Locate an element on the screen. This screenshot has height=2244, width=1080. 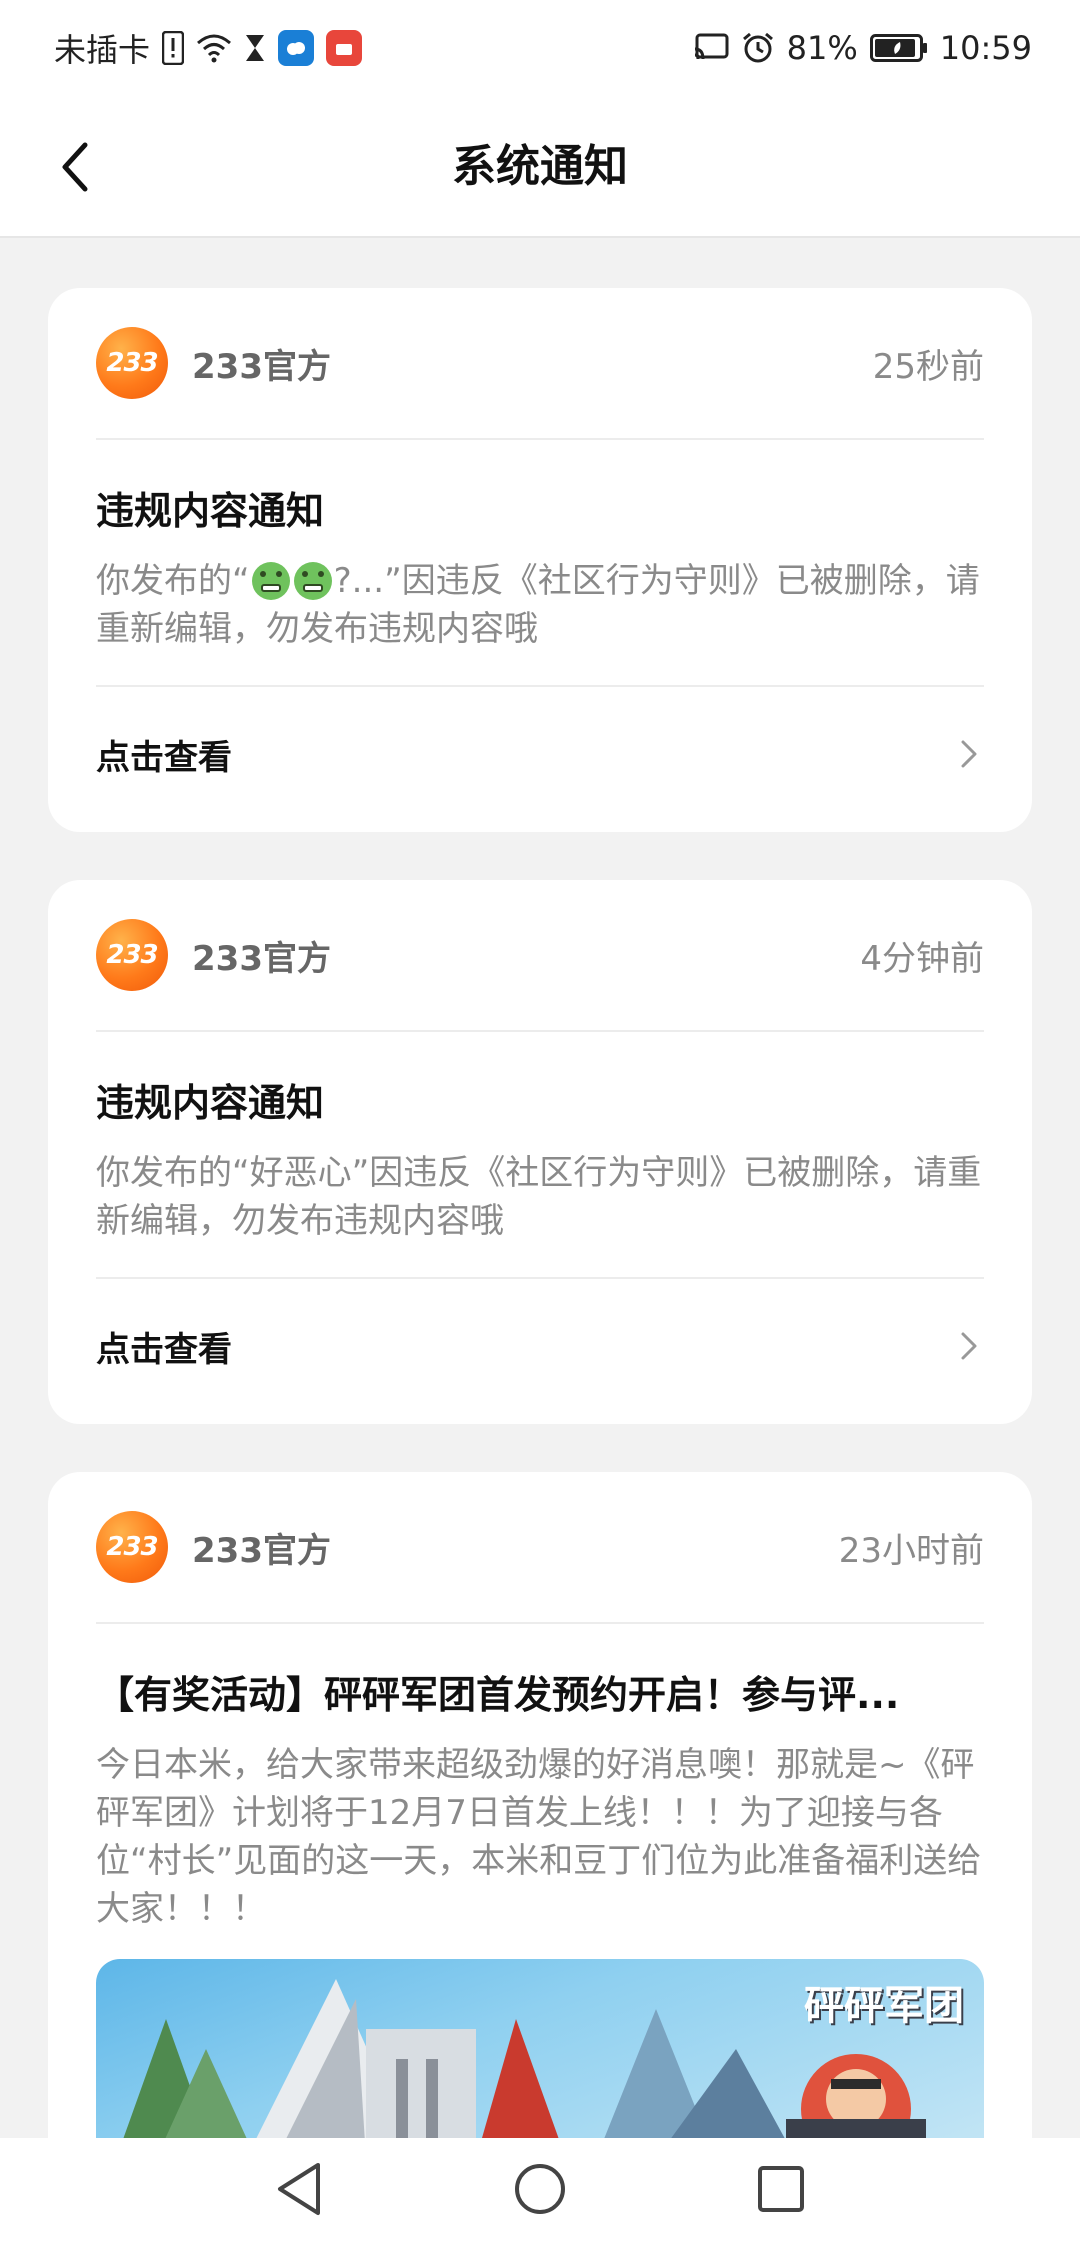
status-bar: 未插卡 81% 10:59 is located at coordinates (540, 48).